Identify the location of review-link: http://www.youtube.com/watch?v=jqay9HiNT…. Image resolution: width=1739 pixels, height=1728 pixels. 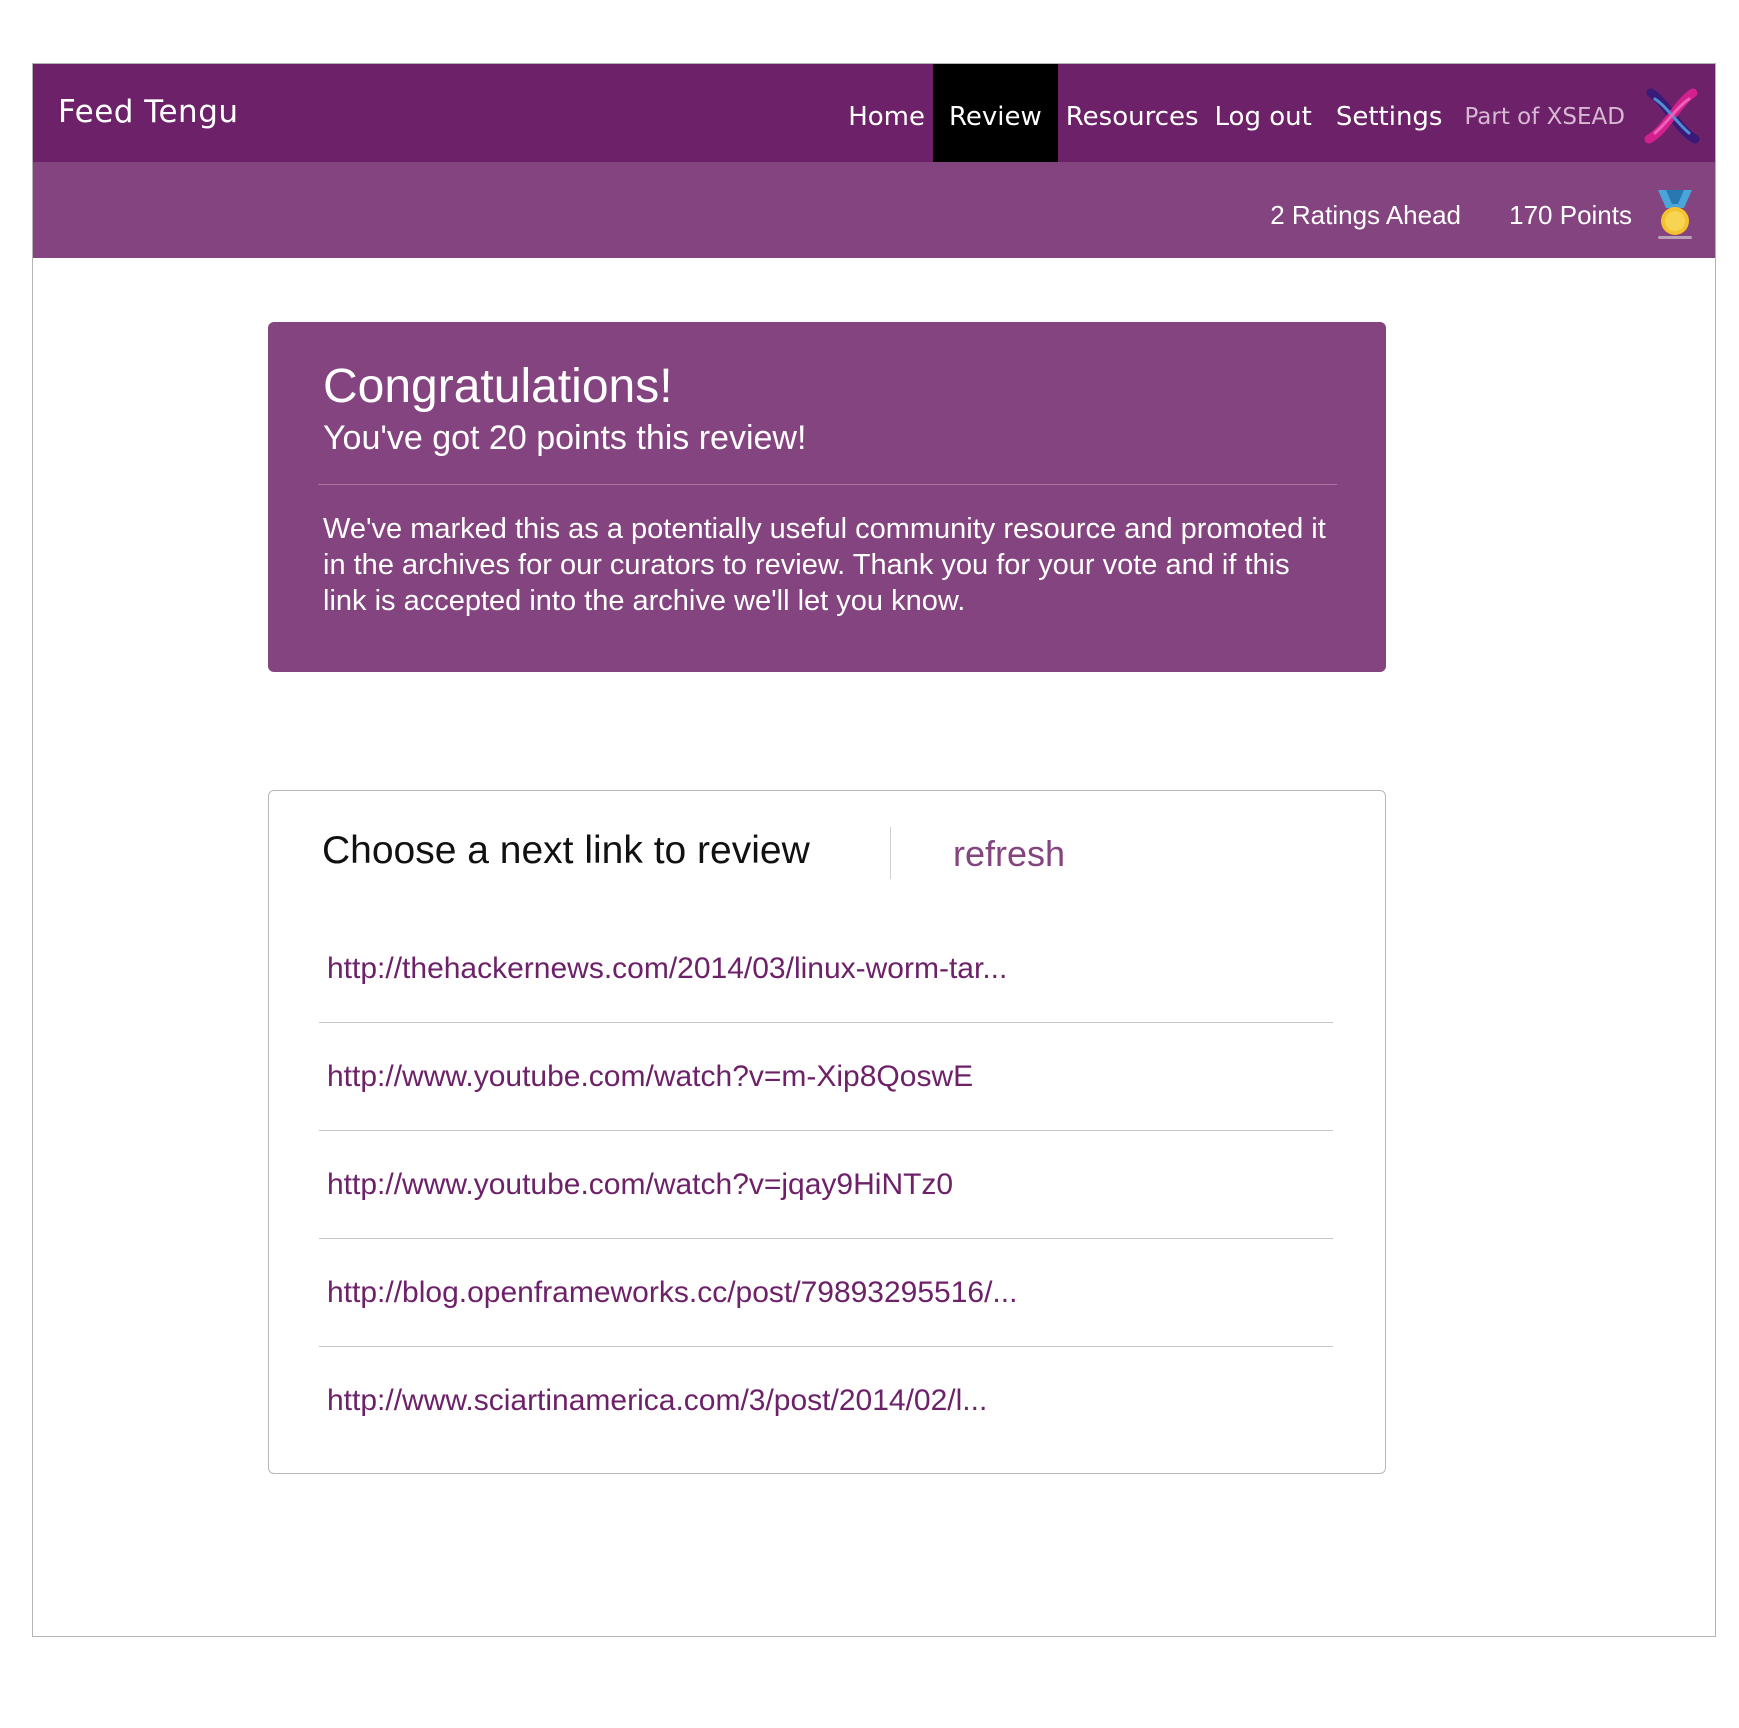
(640, 1185).